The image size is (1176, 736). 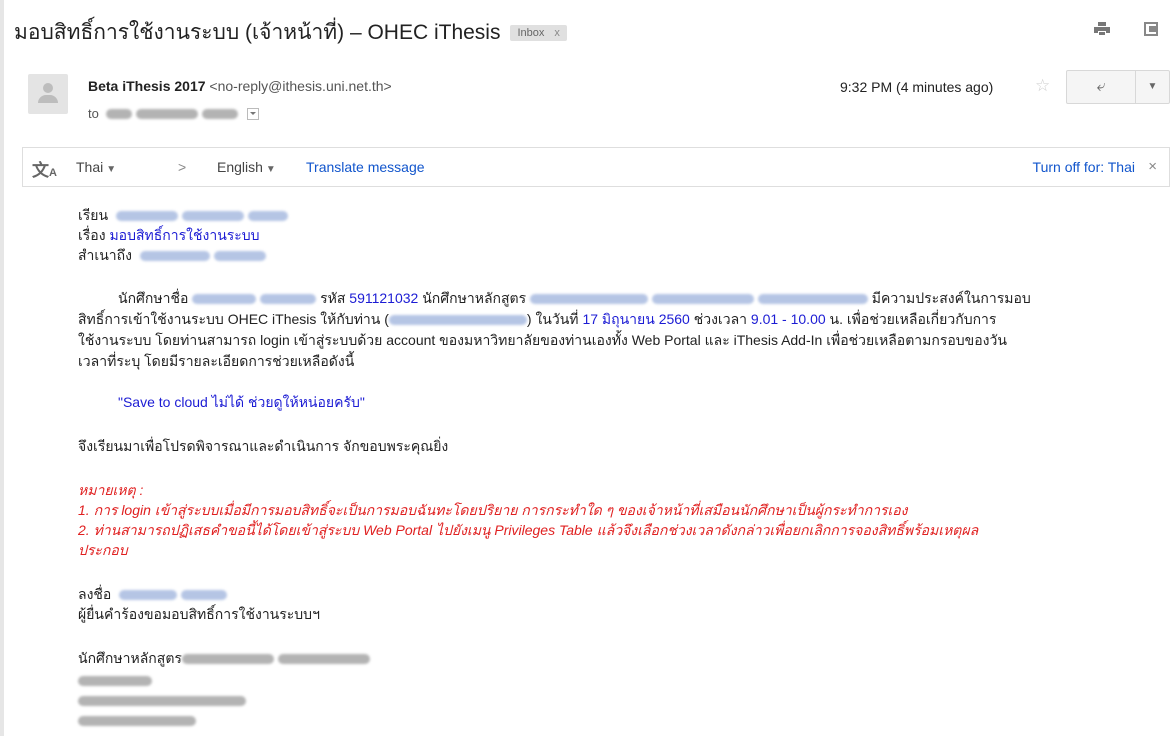 What do you see at coordinates (95, 594) in the screenshot?
I see `sign-label: ลงชื่อ` at bounding box center [95, 594].